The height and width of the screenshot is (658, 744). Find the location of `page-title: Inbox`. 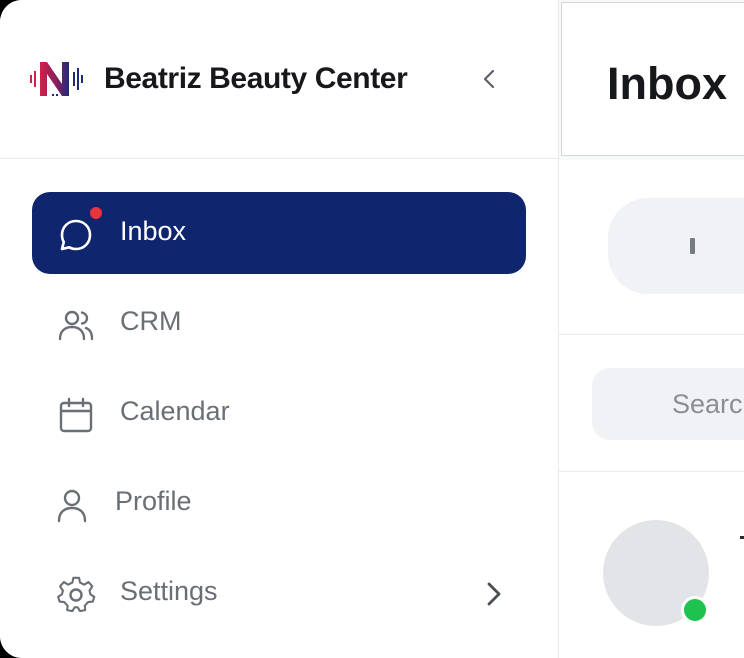

page-title: Inbox is located at coordinates (667, 83).